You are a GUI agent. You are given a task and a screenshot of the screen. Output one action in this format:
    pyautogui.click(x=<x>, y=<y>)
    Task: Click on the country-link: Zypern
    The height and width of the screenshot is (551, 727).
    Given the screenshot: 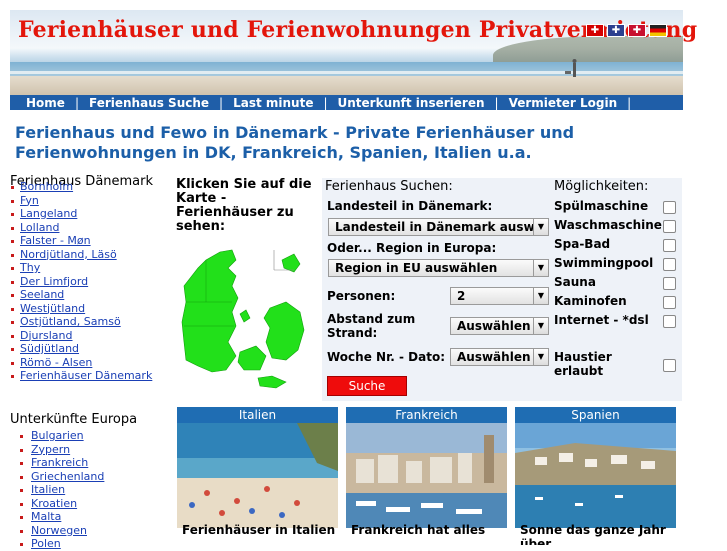 What is the action you would take?
    pyautogui.click(x=50, y=449)
    